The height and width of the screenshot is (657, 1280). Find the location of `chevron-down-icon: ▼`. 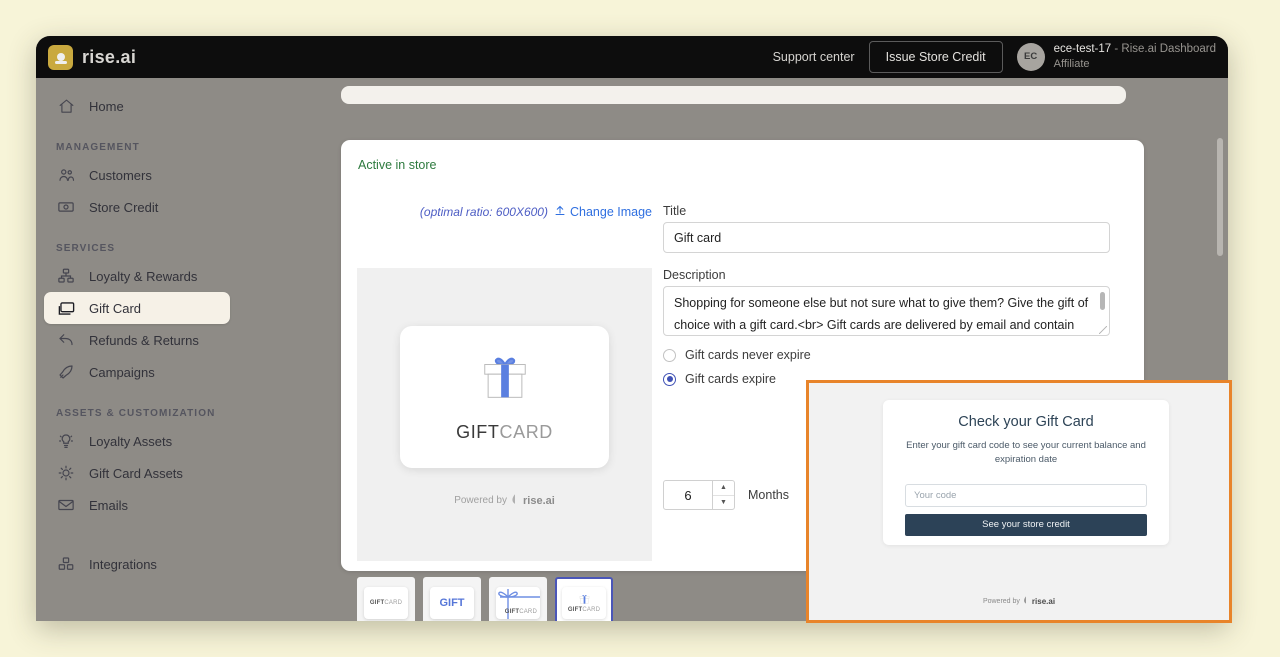

chevron-down-icon: ▼ is located at coordinates (723, 502).